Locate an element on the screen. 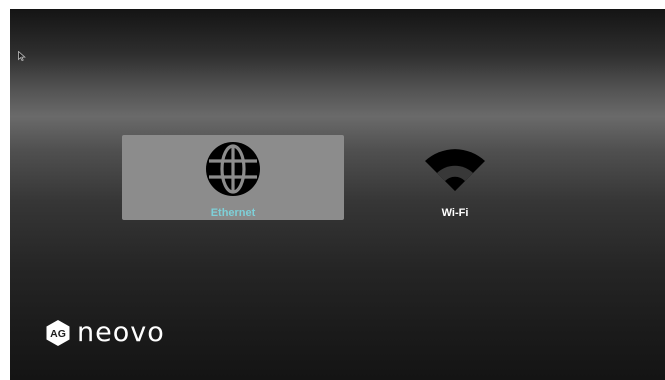 This screenshot has height=380, width=665. mouse-cursor-icon is located at coordinates (22, 56).